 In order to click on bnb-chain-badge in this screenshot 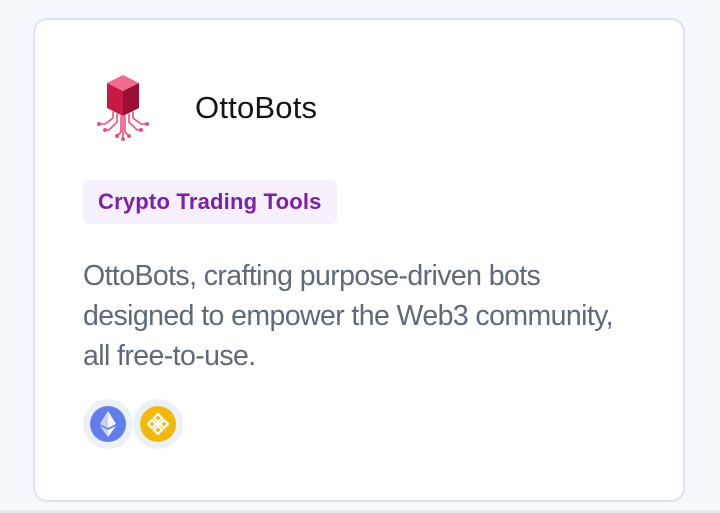, I will do `click(158, 424)`.